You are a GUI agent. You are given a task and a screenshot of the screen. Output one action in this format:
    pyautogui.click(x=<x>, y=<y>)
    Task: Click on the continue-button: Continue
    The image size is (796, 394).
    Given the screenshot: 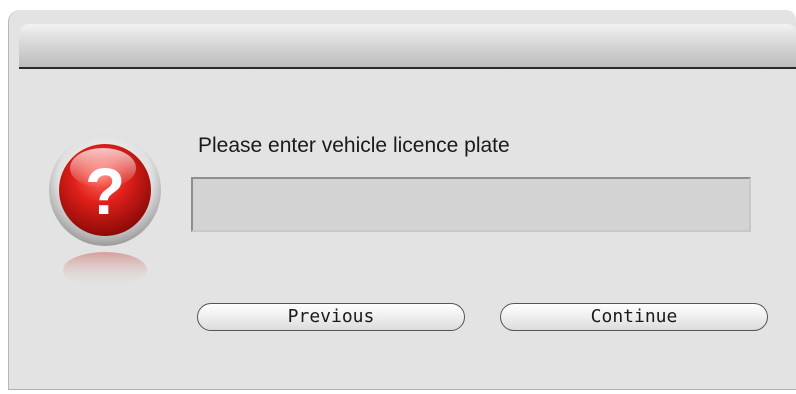 What is the action you would take?
    pyautogui.click(x=634, y=317)
    